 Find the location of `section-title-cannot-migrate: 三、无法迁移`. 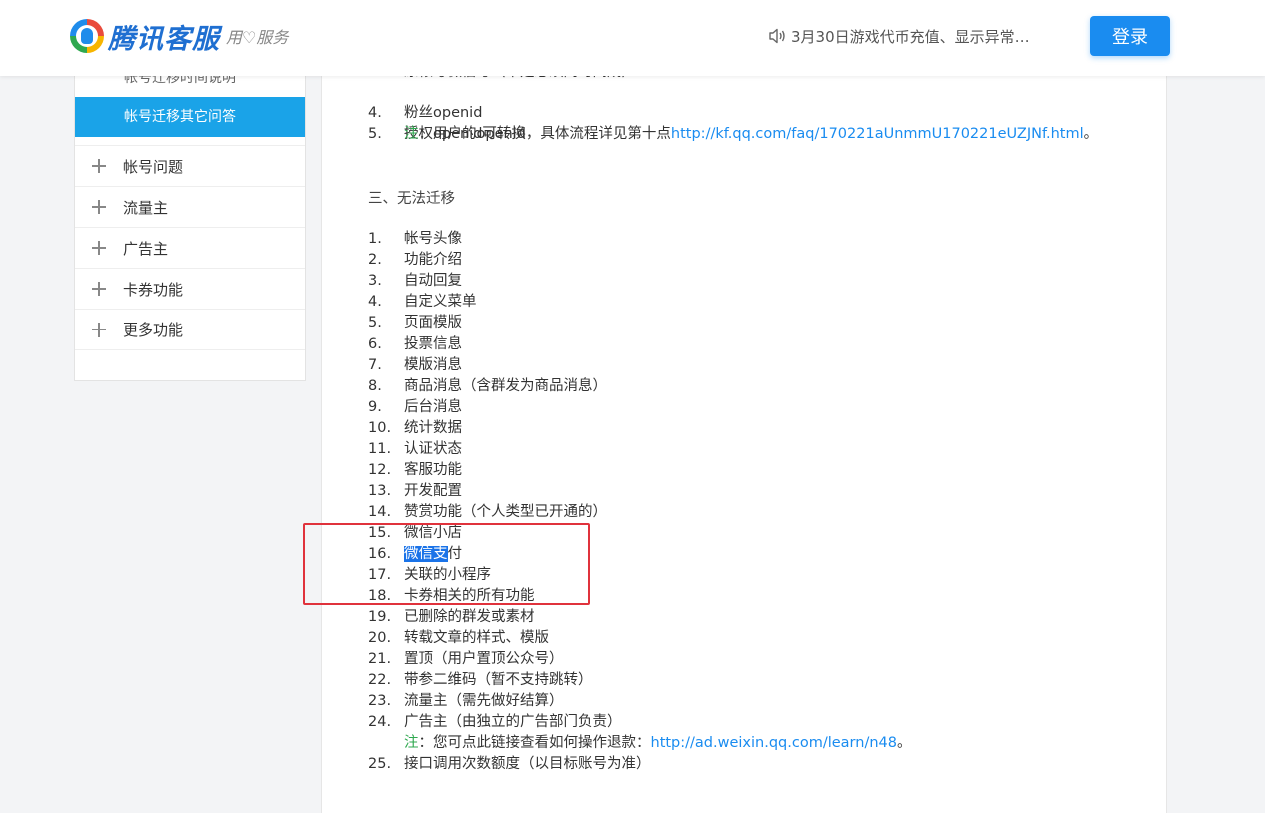

section-title-cannot-migrate: 三、无法迁移 is located at coordinates (411, 199).